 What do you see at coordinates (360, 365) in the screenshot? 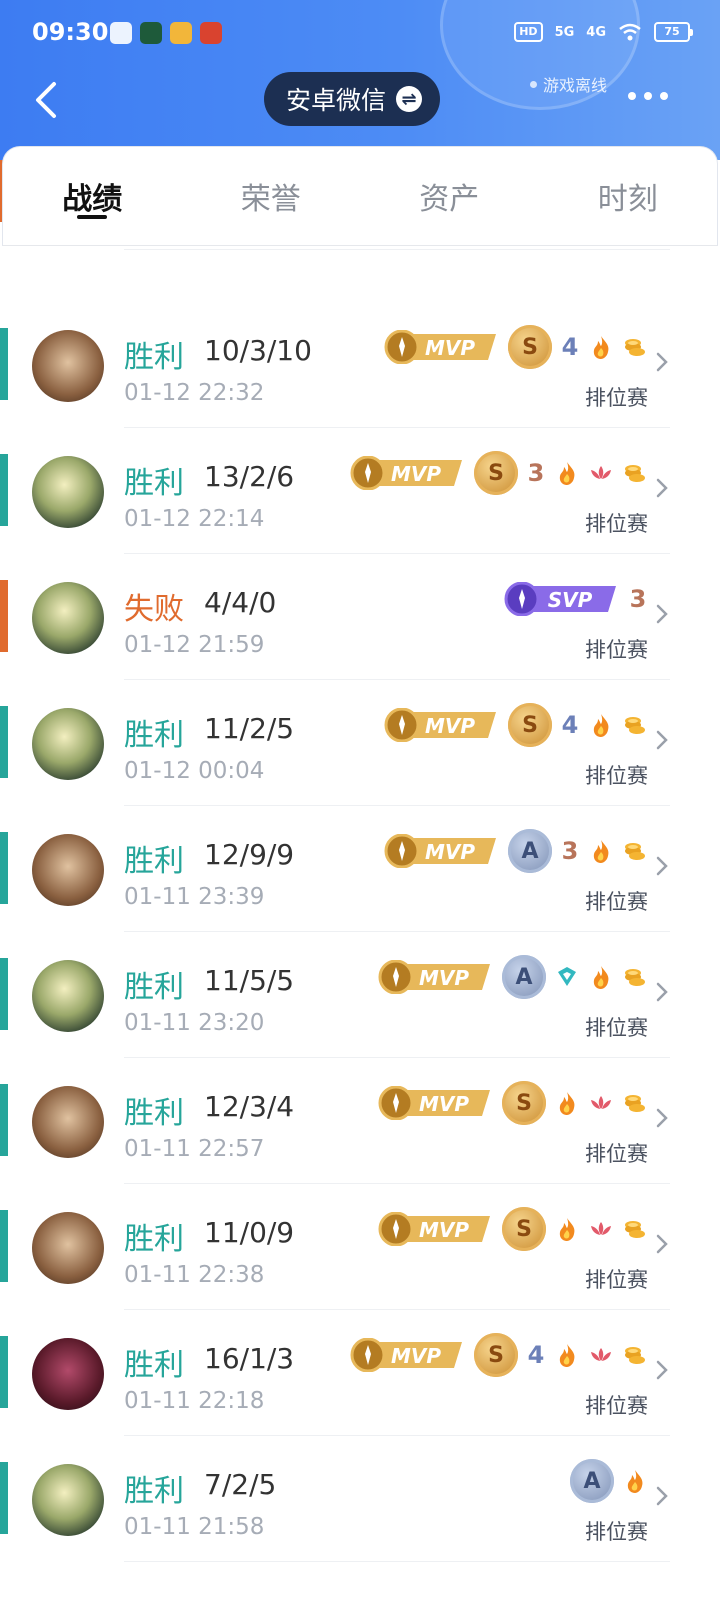
I see `match-row: 胜利 10/3/10 01-12 22:32 排位赛 MVP S 4` at bounding box center [360, 365].